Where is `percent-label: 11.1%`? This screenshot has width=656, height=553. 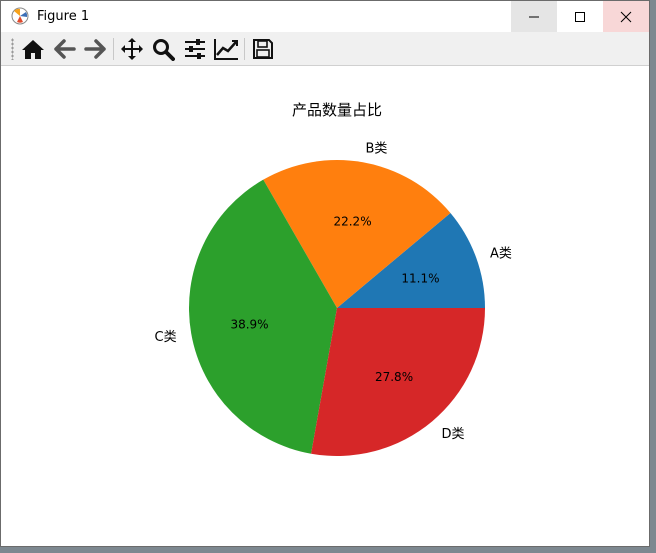
percent-label: 11.1% is located at coordinates (420, 279).